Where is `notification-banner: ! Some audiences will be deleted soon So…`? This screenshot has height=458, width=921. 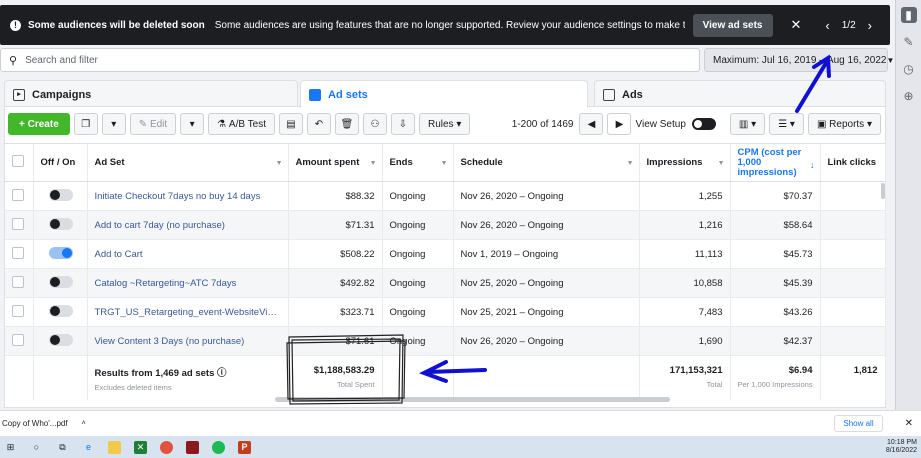 notification-banner: ! Some audiences will be deleted soon So… is located at coordinates (445, 25).